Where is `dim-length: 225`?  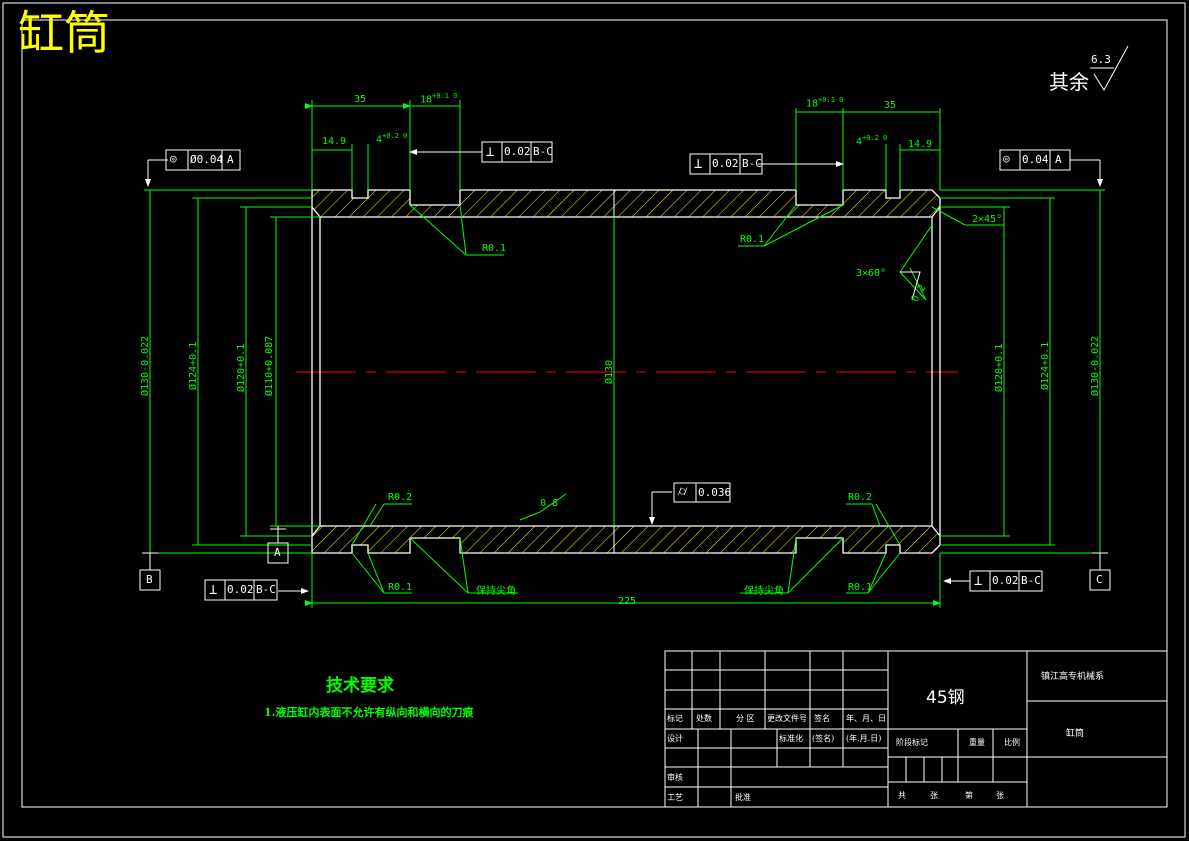
dim-length: 225 is located at coordinates (627, 601).